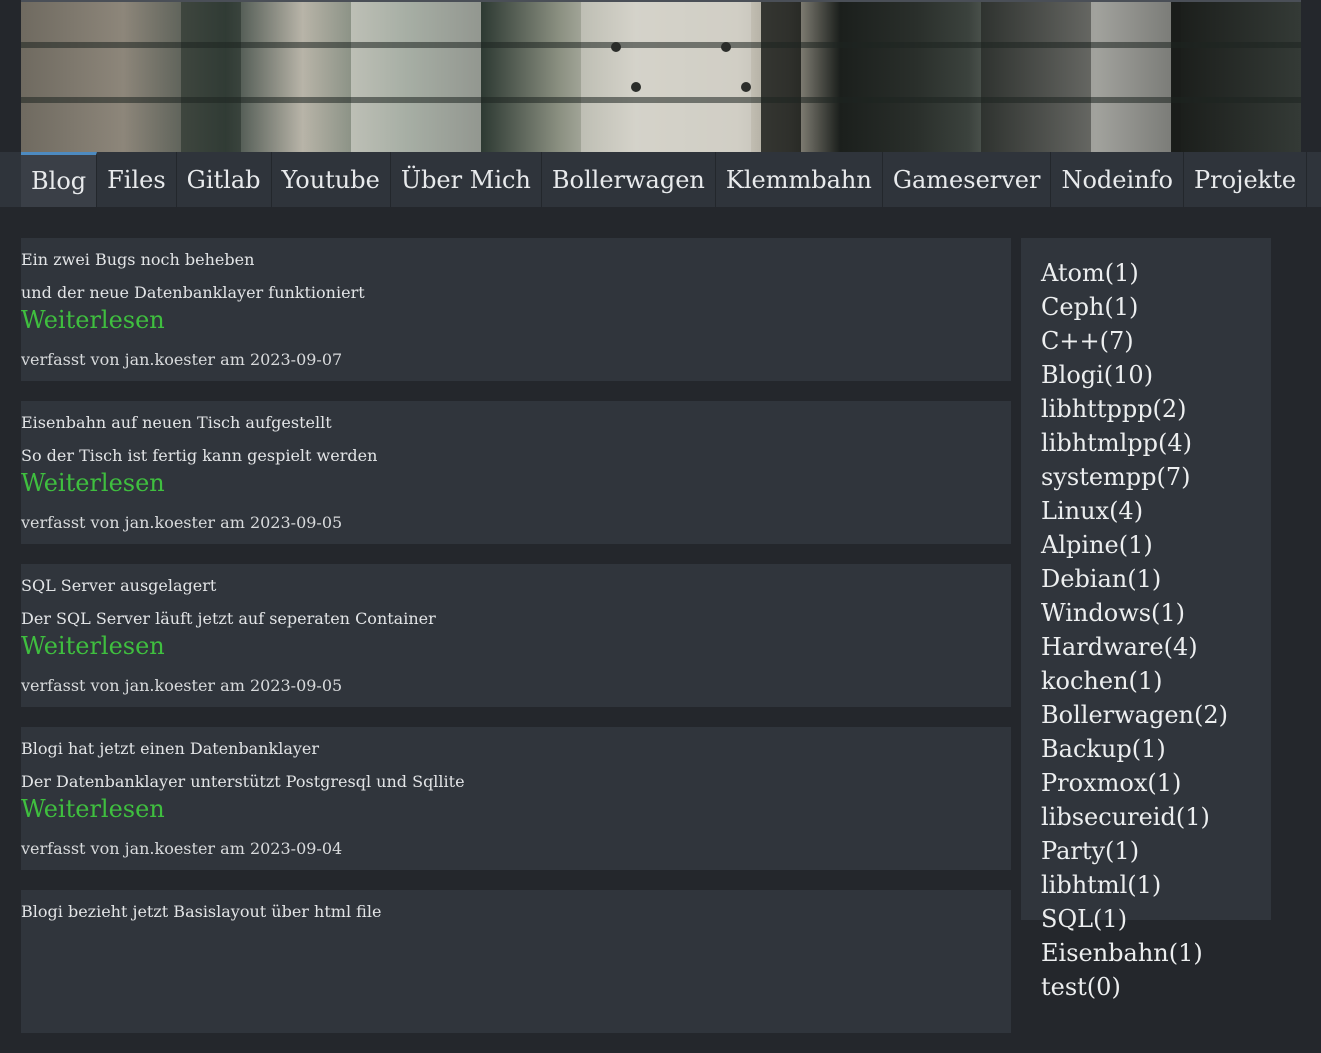 This screenshot has width=1321, height=1053. Describe the element at coordinates (182, 359) in the screenshot. I see `post-meta: verfasst von jan.koester am 2023-09-07` at that location.